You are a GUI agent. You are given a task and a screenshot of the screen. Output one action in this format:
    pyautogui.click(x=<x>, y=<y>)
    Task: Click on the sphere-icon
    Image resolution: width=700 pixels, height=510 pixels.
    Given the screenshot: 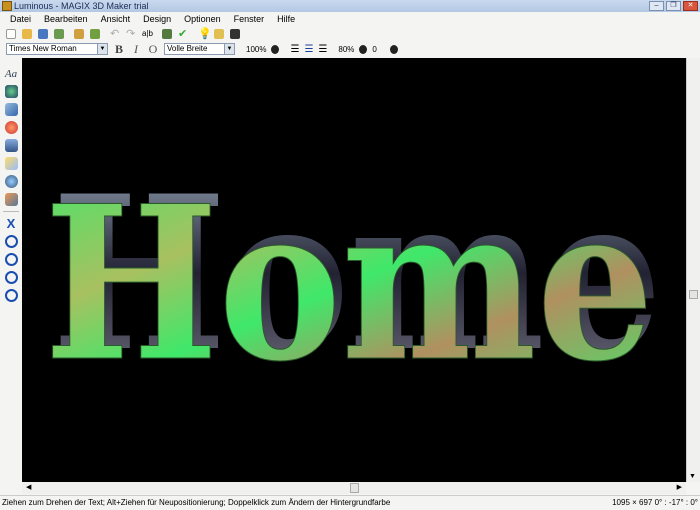 What is the action you would take?
    pyautogui.click(x=11, y=127)
    